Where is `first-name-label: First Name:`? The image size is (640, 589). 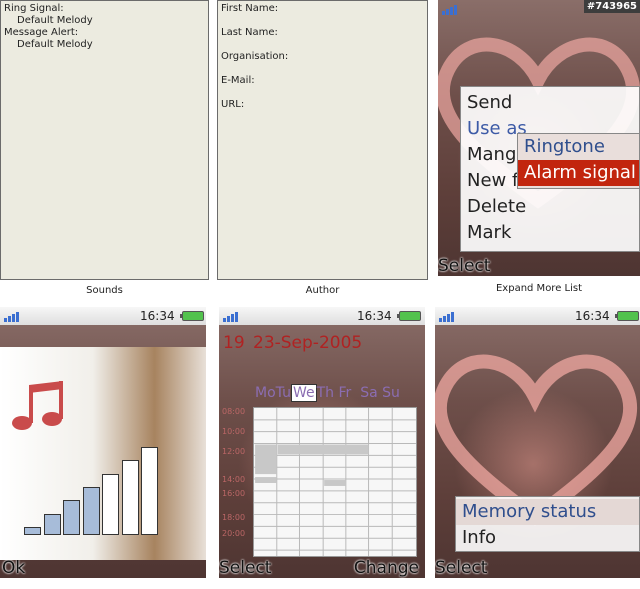 first-name-label: First Name: is located at coordinates (250, 8).